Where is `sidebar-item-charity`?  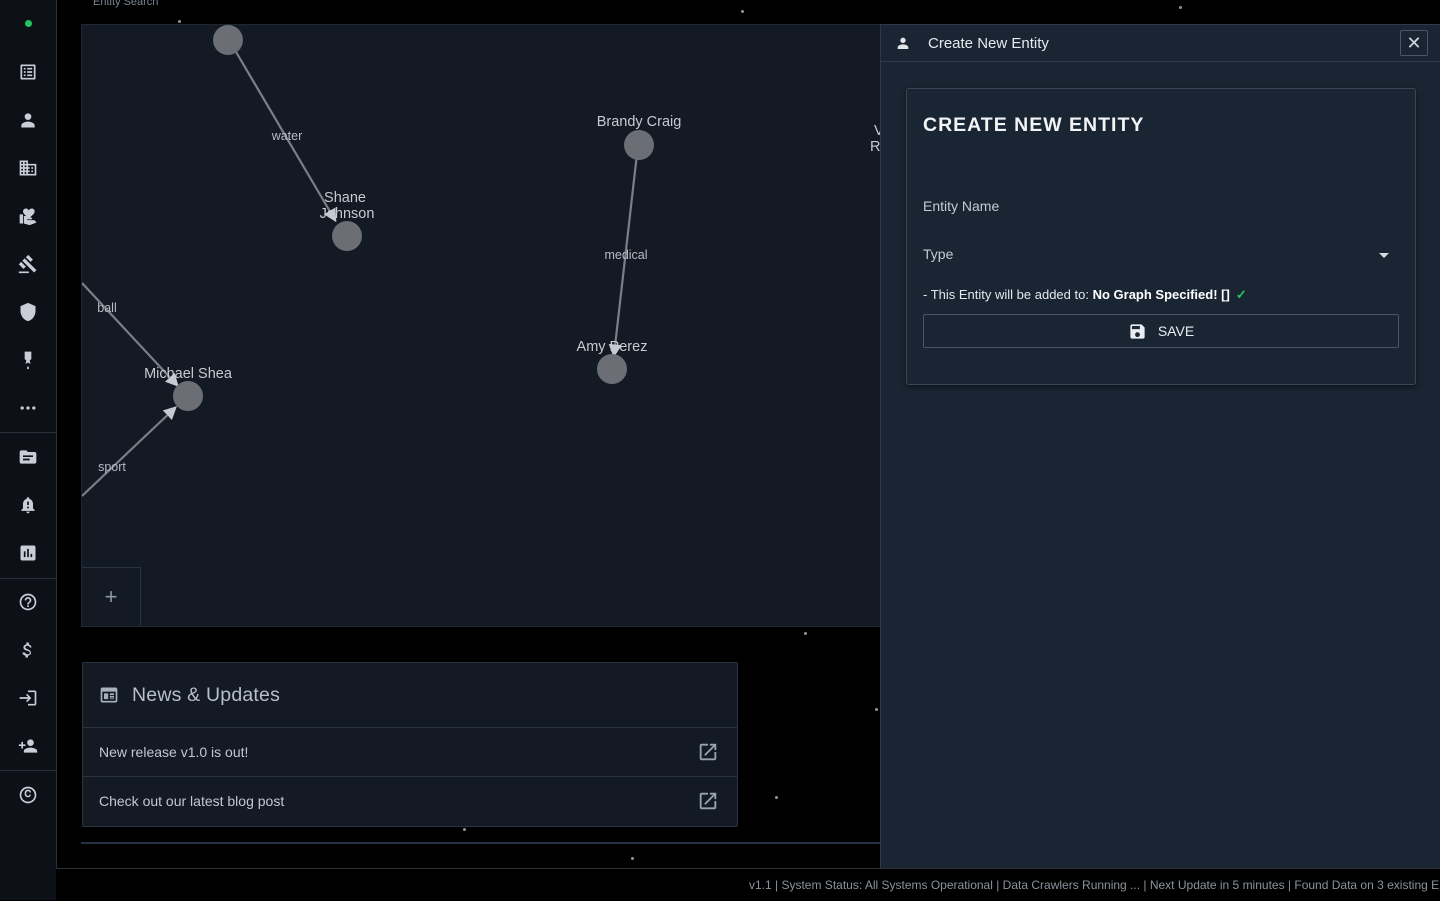
sidebar-item-charity is located at coordinates (28, 216).